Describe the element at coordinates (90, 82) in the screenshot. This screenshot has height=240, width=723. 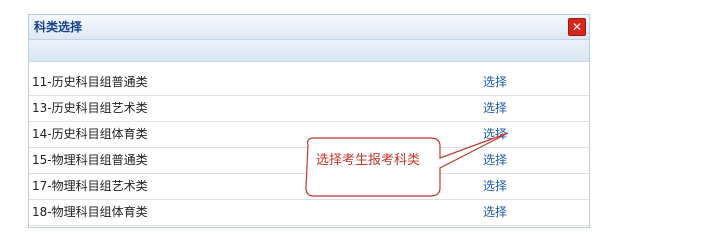
I see `category-name: 11-历史科目组普通类` at that location.